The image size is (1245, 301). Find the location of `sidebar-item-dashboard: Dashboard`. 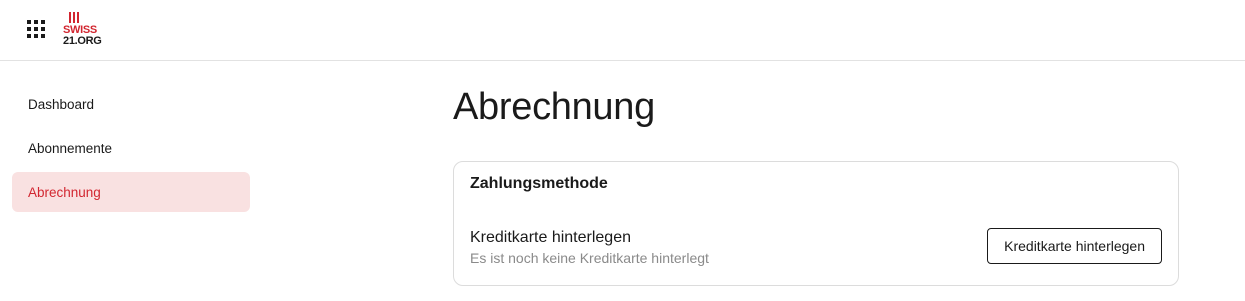

sidebar-item-dashboard: Dashboard is located at coordinates (131, 104).